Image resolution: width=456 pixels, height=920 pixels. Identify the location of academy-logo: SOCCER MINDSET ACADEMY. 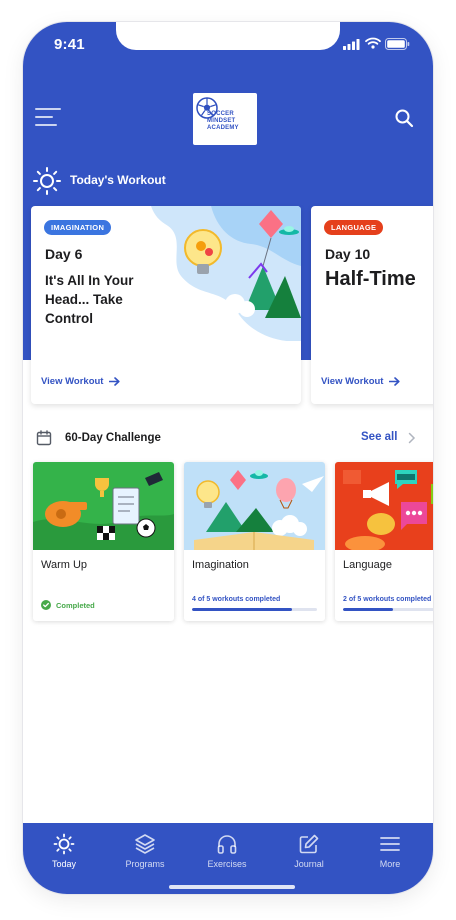
(225, 119).